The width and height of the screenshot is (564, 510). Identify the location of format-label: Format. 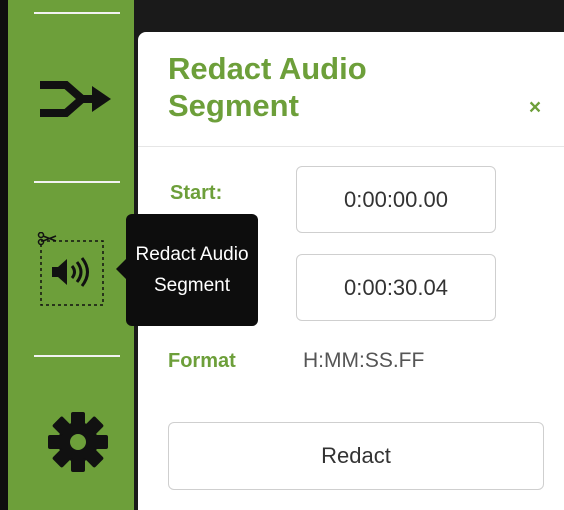
(202, 361).